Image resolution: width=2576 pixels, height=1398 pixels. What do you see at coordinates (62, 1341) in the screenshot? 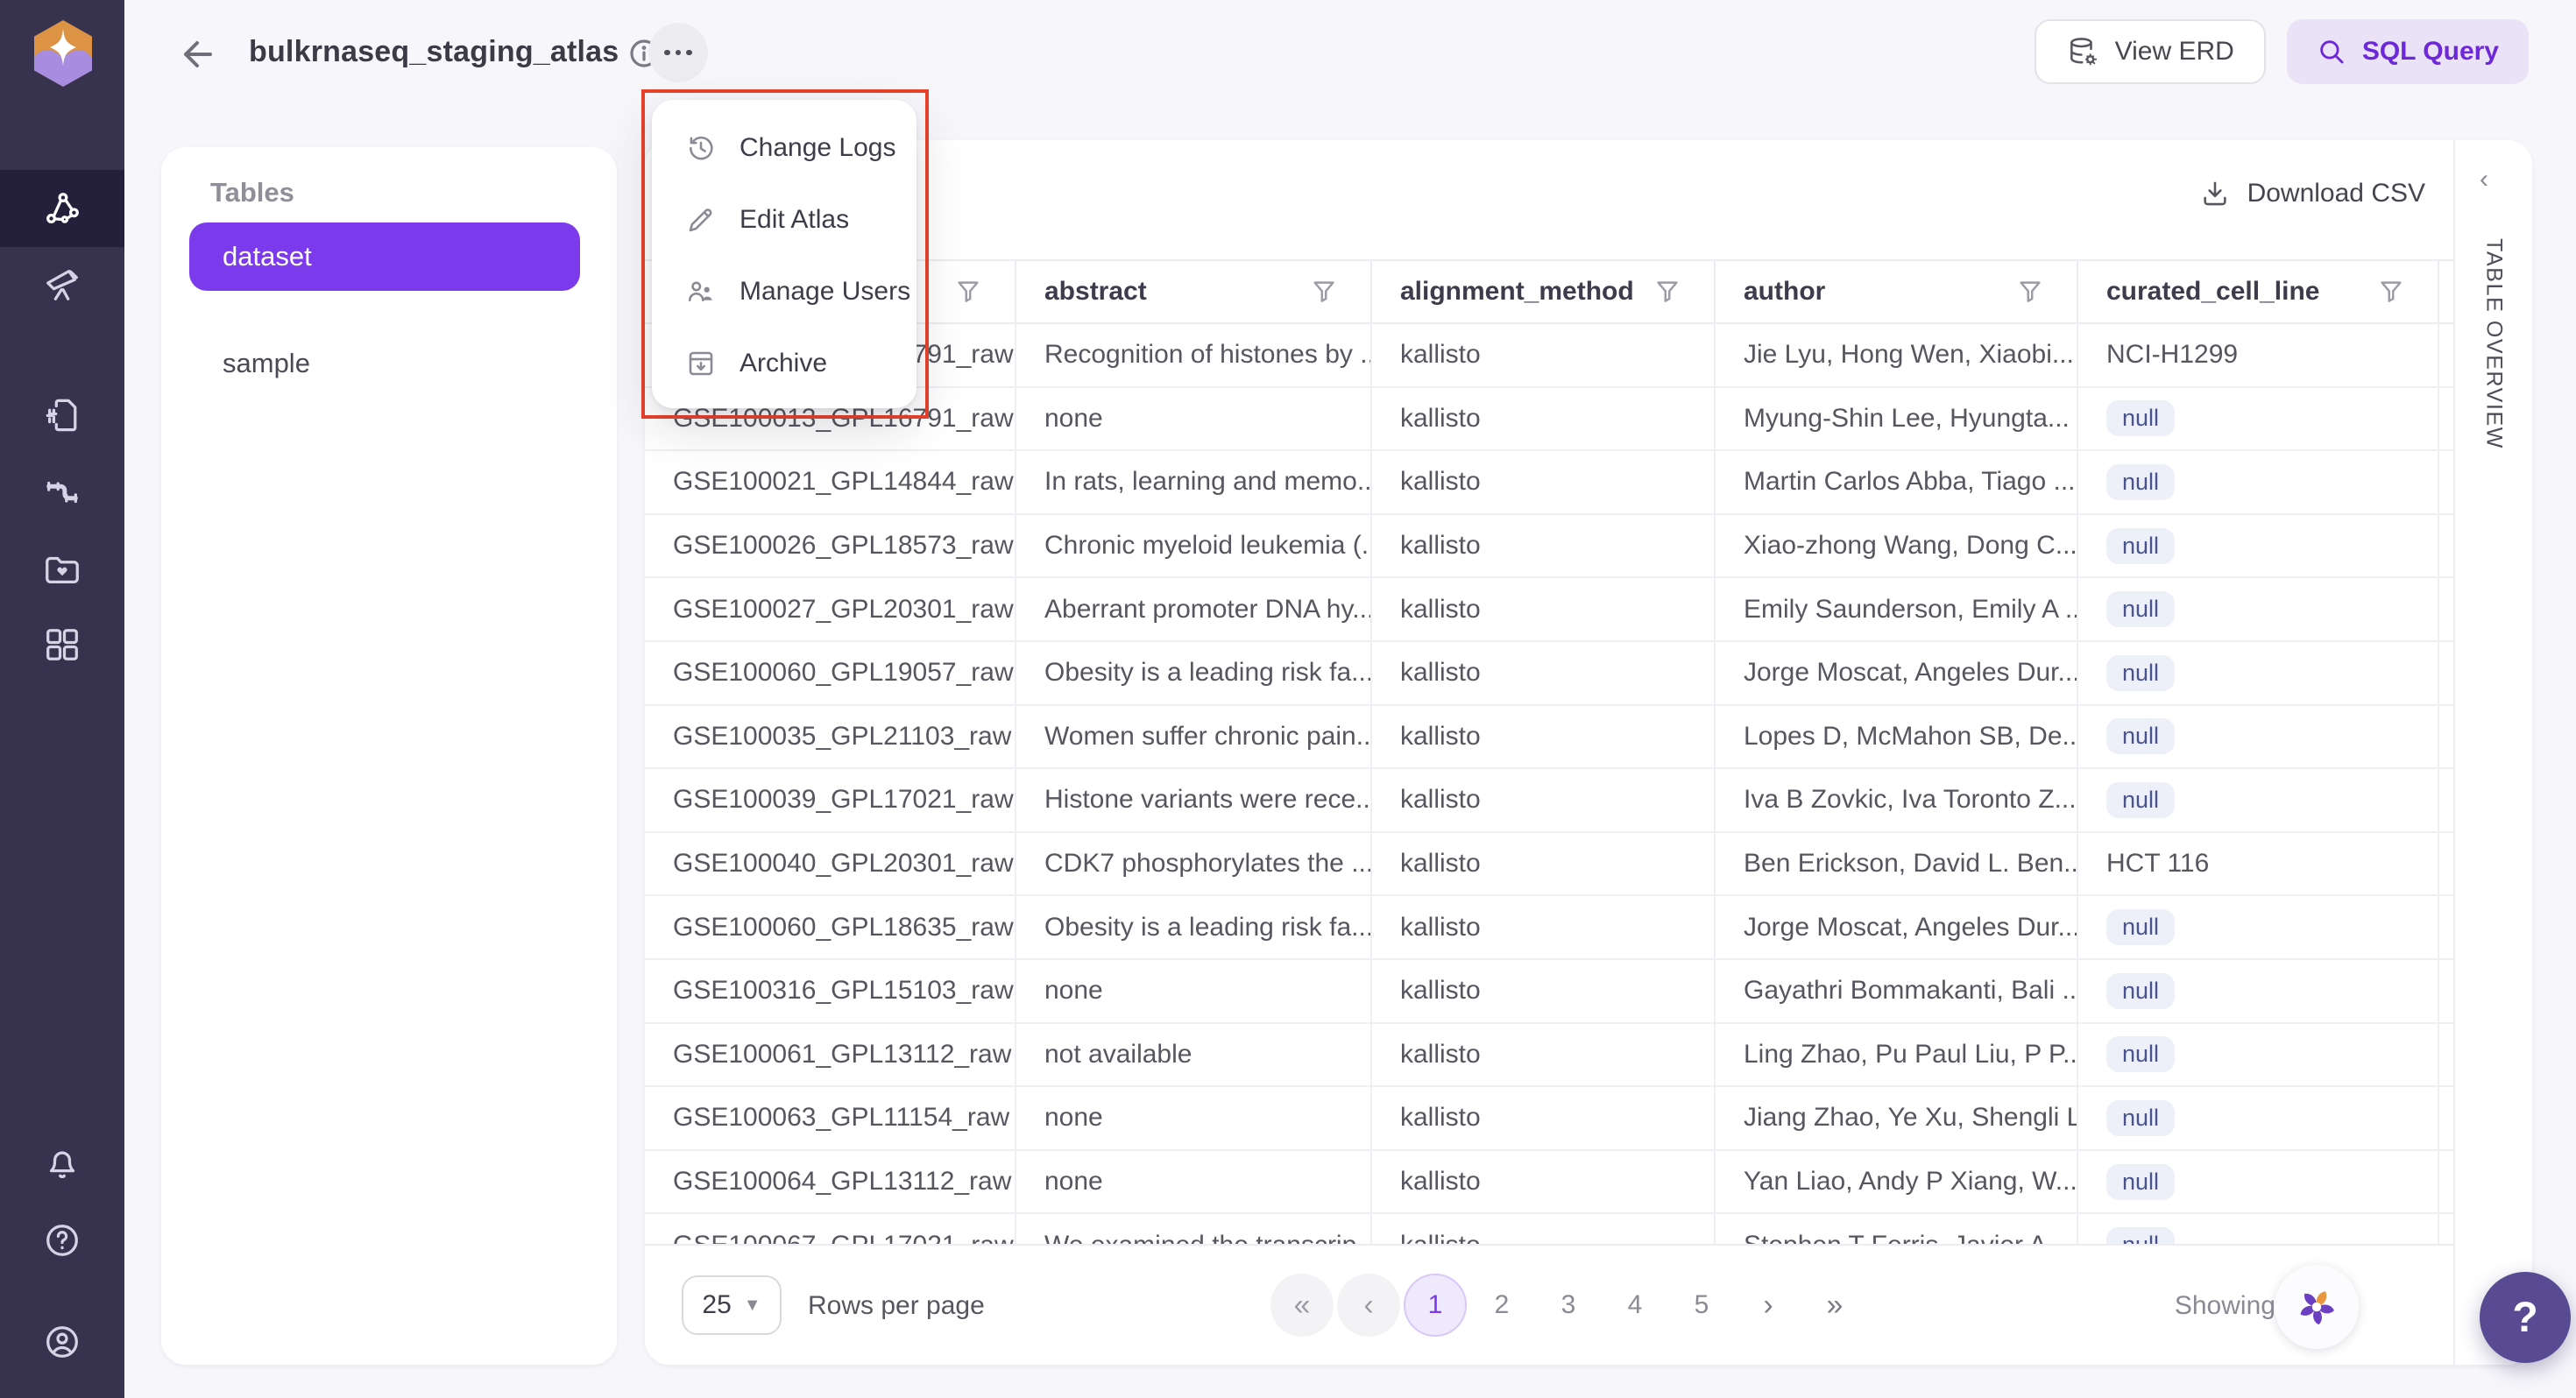
I see `sidebar-item-account` at bounding box center [62, 1341].